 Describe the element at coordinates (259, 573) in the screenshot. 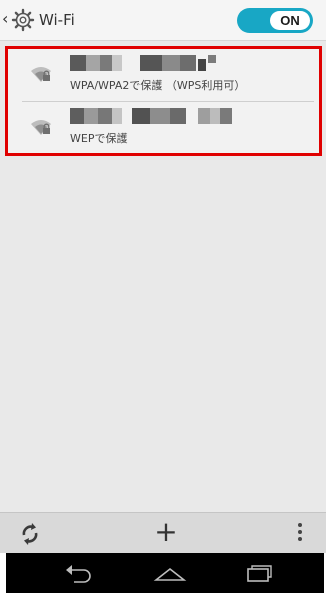

I see `recent-apps-icon` at that location.